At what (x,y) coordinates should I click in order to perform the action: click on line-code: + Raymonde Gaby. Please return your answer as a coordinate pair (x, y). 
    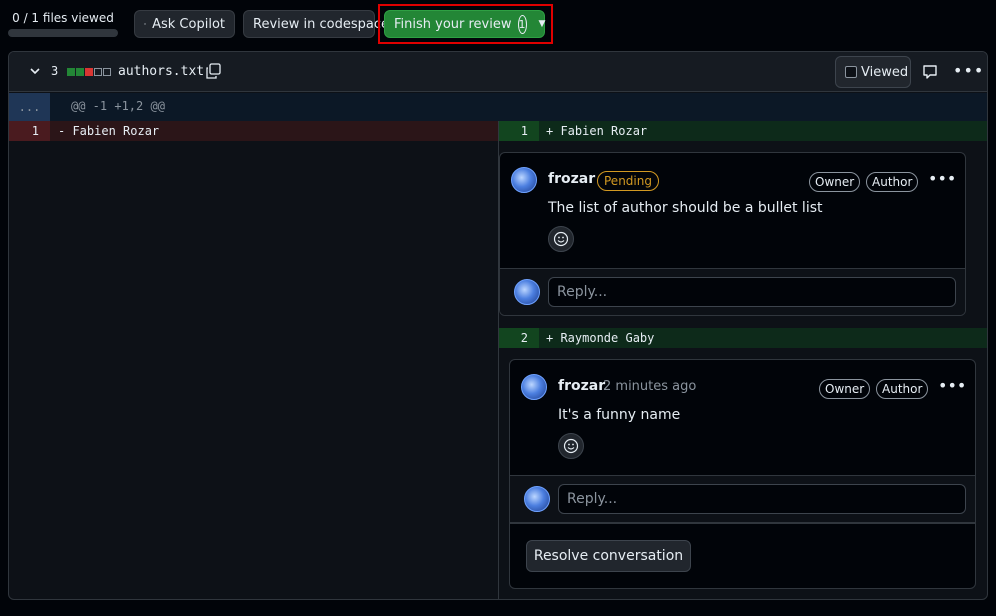
    Looking at the image, I should click on (600, 338).